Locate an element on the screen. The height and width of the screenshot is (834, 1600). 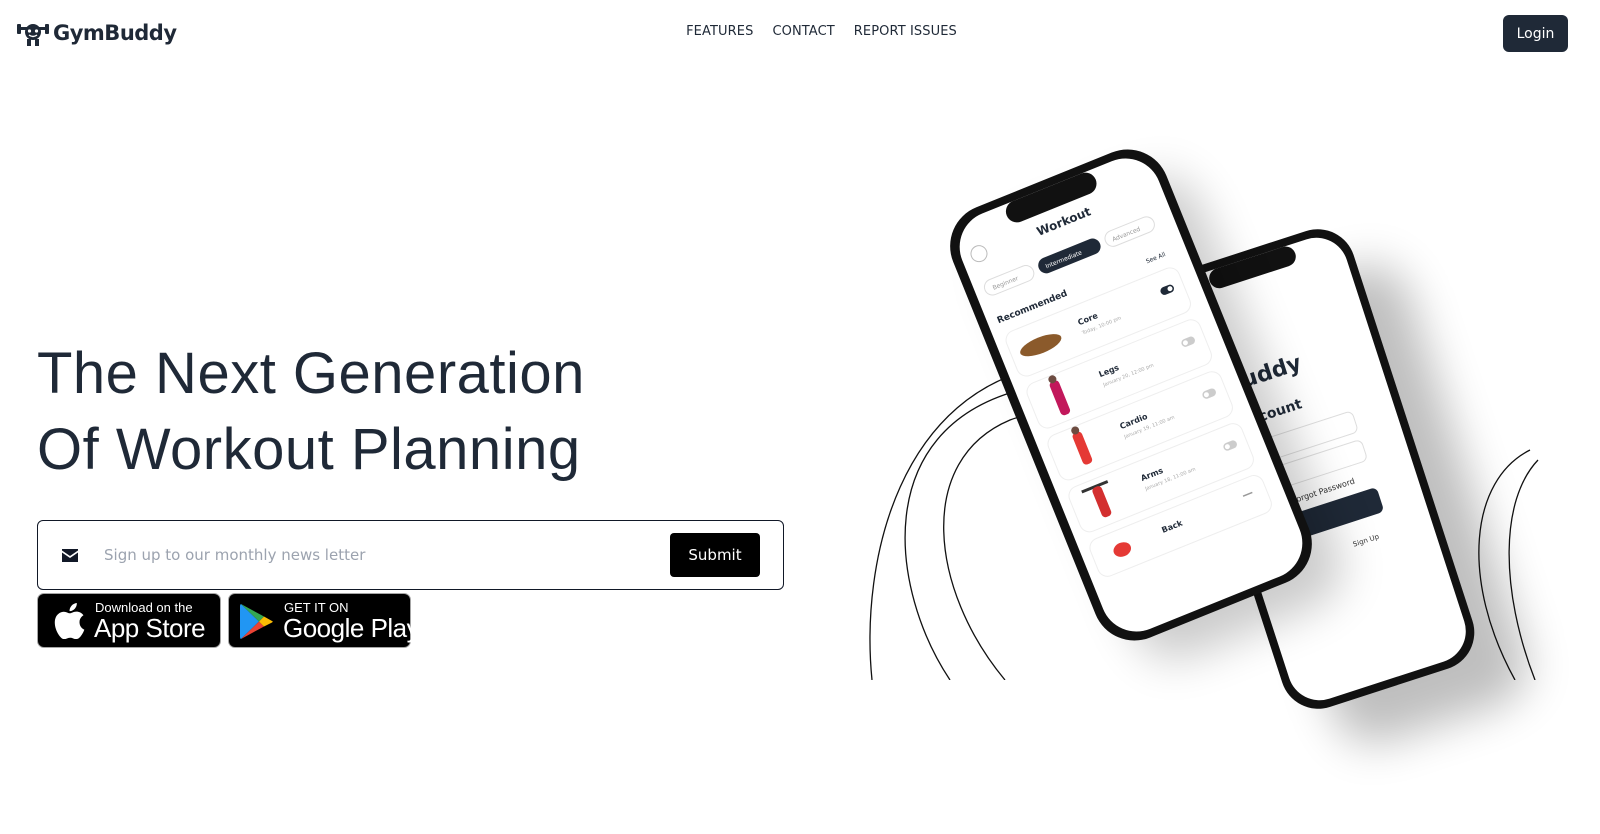
hero-title-line-2: Of Workout Planning is located at coordinates (309, 449).